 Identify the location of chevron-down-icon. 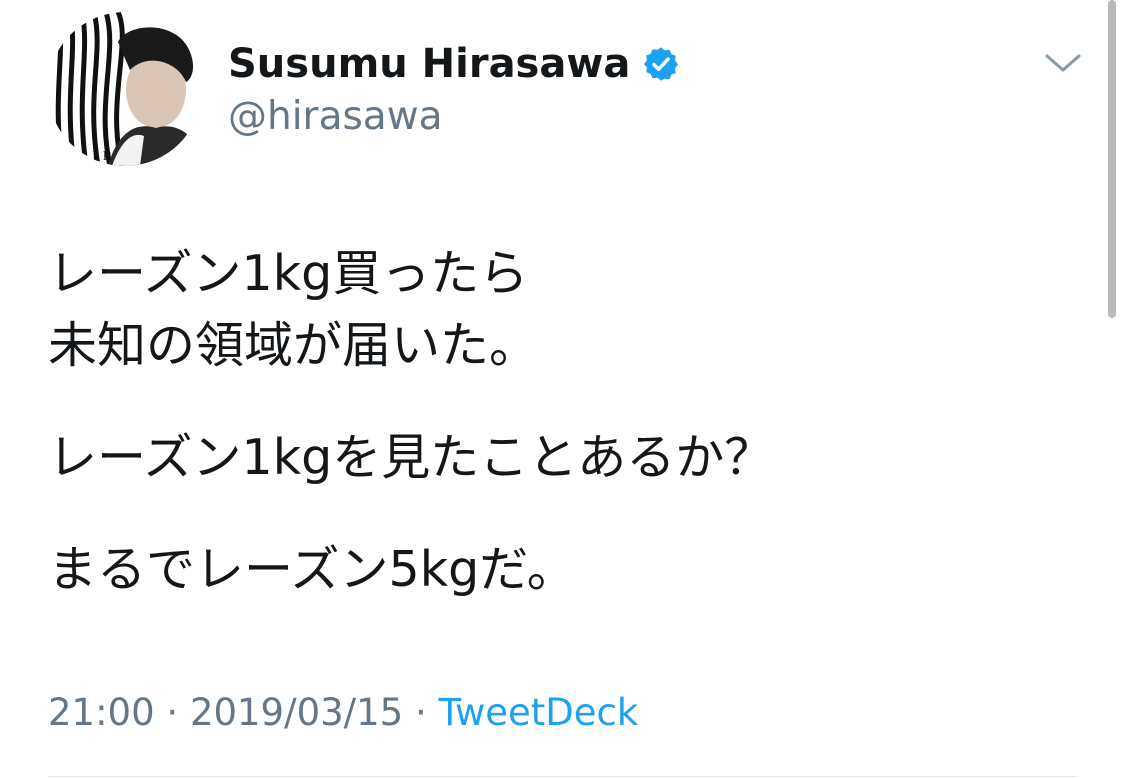
(1063, 63).